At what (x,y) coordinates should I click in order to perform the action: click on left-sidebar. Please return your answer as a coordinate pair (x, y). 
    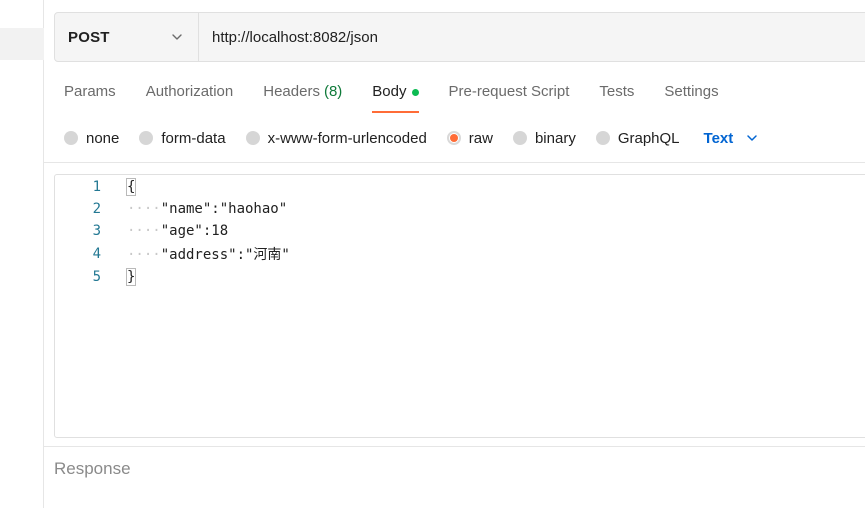
    Looking at the image, I should click on (22, 254).